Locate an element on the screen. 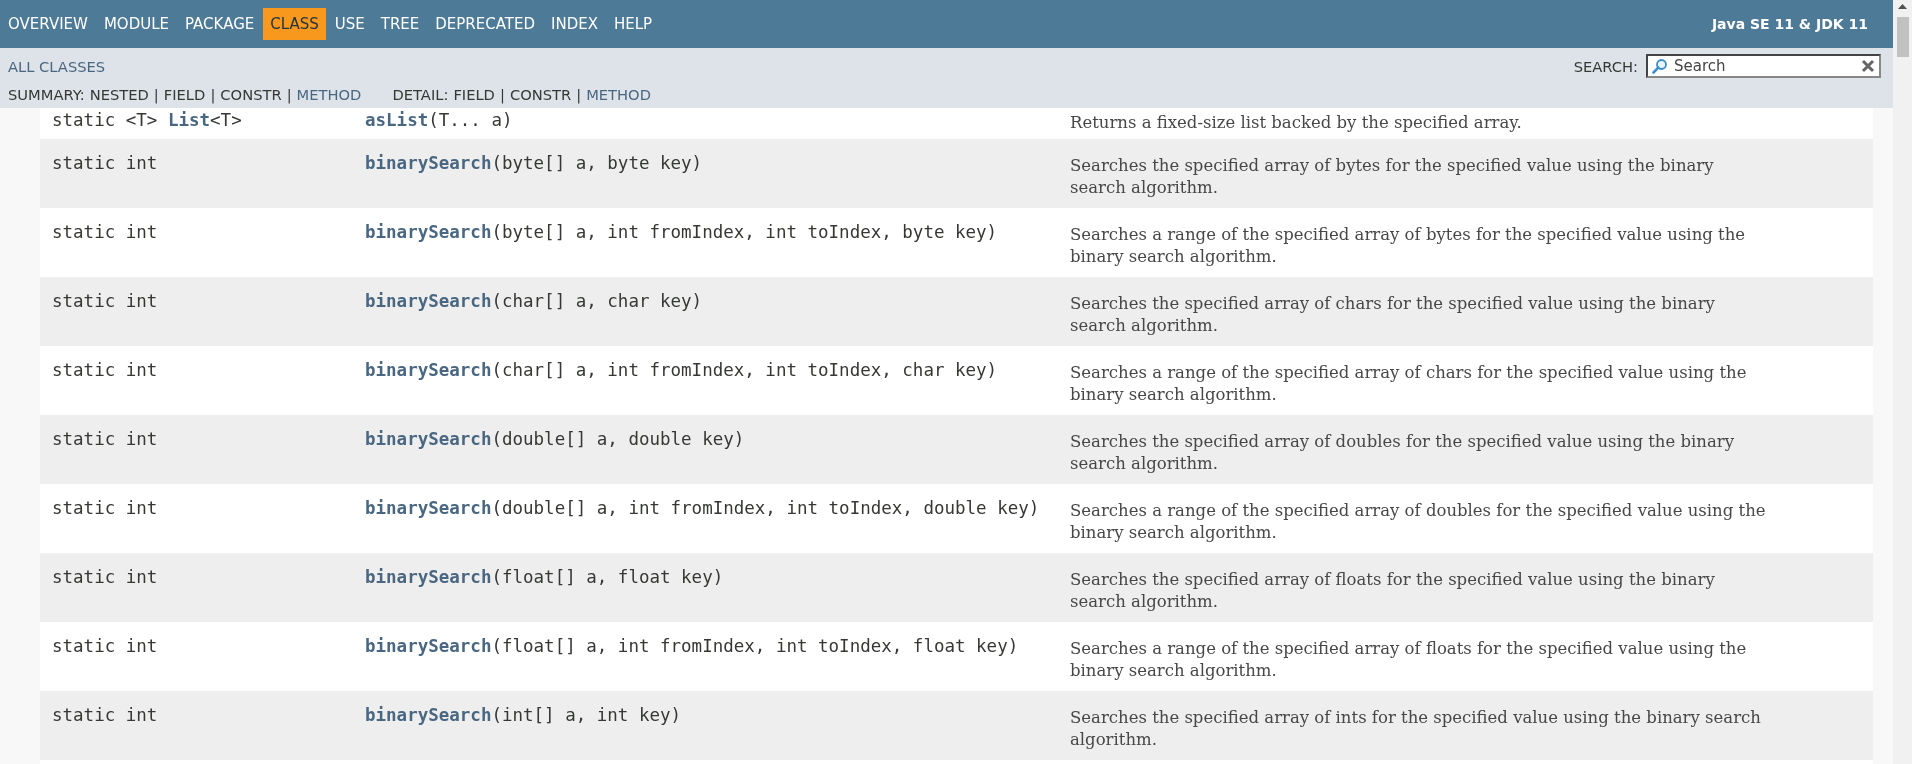 The width and height of the screenshot is (1912, 764). method-signature: binarySearch(float[] a, float key) is located at coordinates (544, 577).